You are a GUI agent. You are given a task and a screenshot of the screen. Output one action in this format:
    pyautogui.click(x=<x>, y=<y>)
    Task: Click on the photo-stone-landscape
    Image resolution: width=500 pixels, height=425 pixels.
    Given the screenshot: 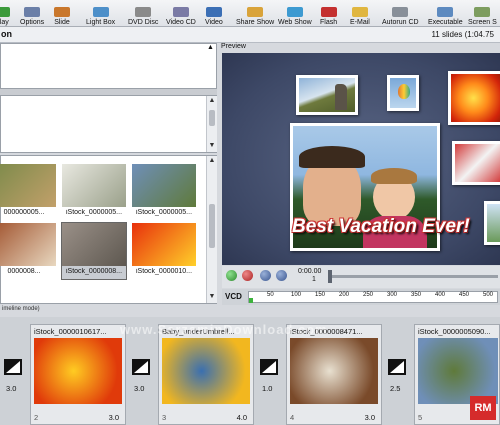 What is the action you would take?
    pyautogui.click(x=327, y=95)
    